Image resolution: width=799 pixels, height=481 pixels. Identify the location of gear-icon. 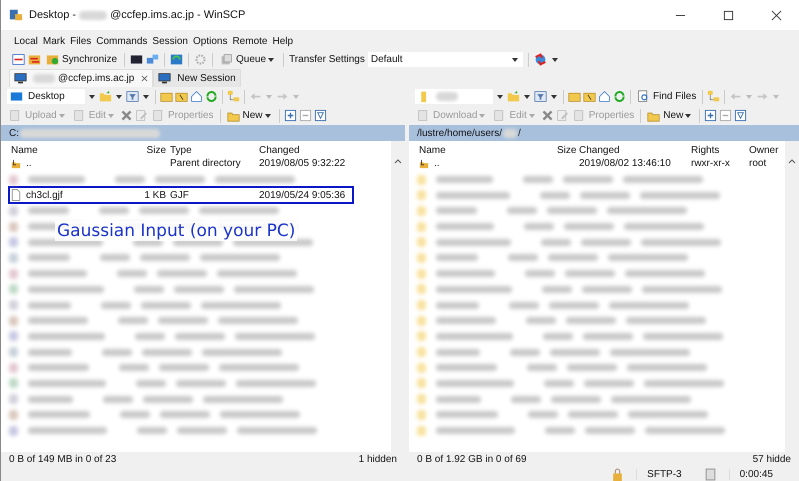
(201, 59).